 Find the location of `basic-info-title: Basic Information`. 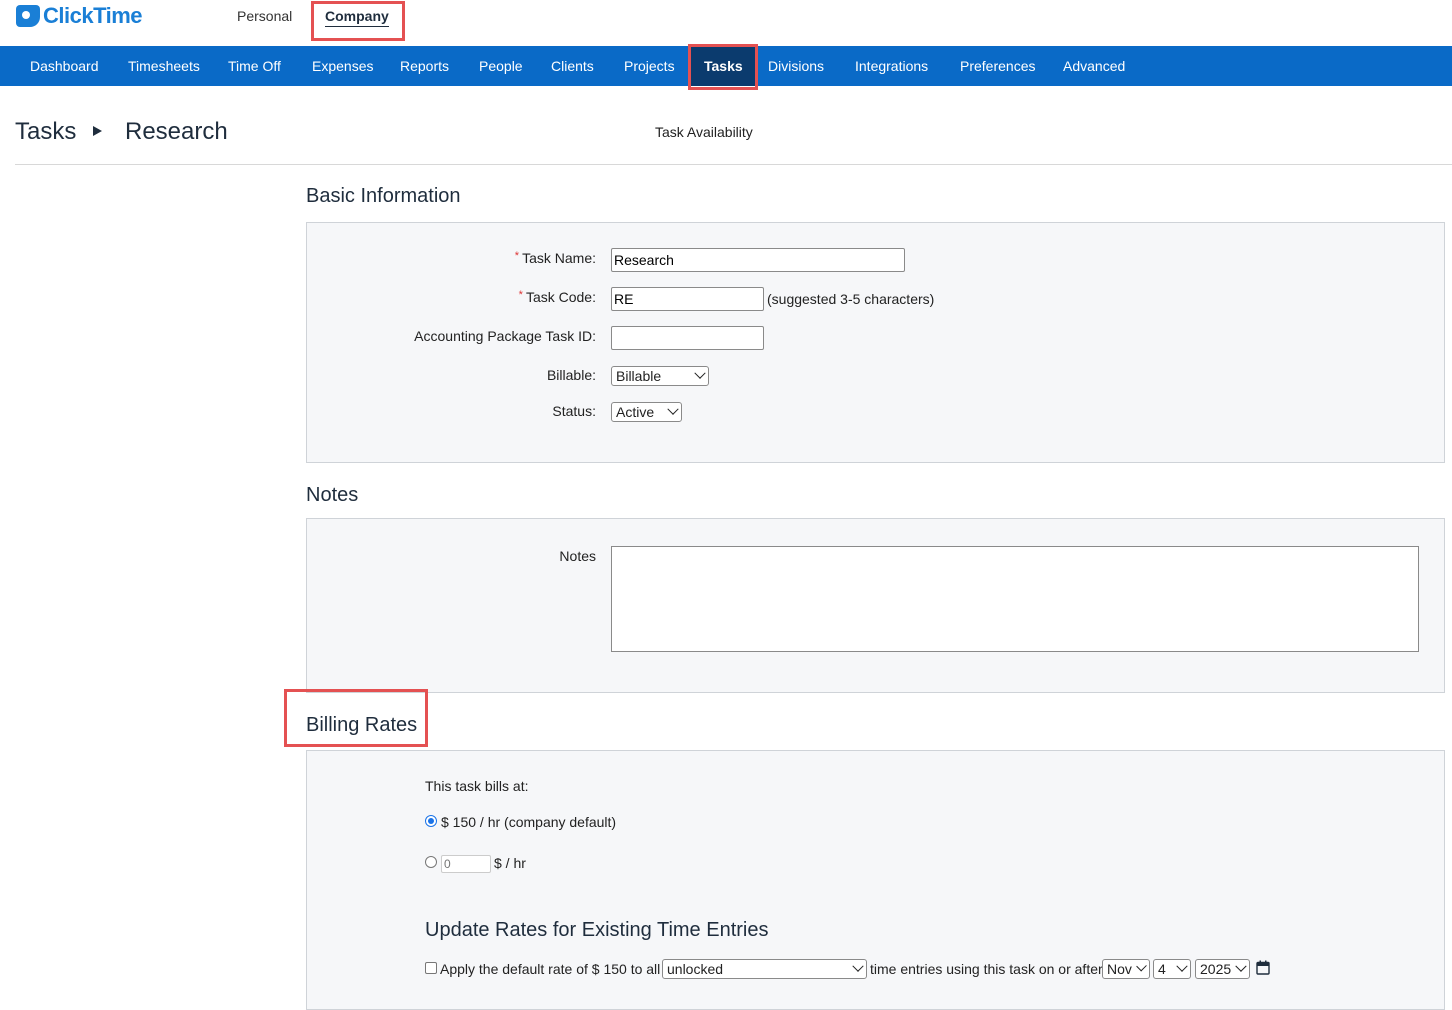

basic-info-title: Basic Information is located at coordinates (383, 196).